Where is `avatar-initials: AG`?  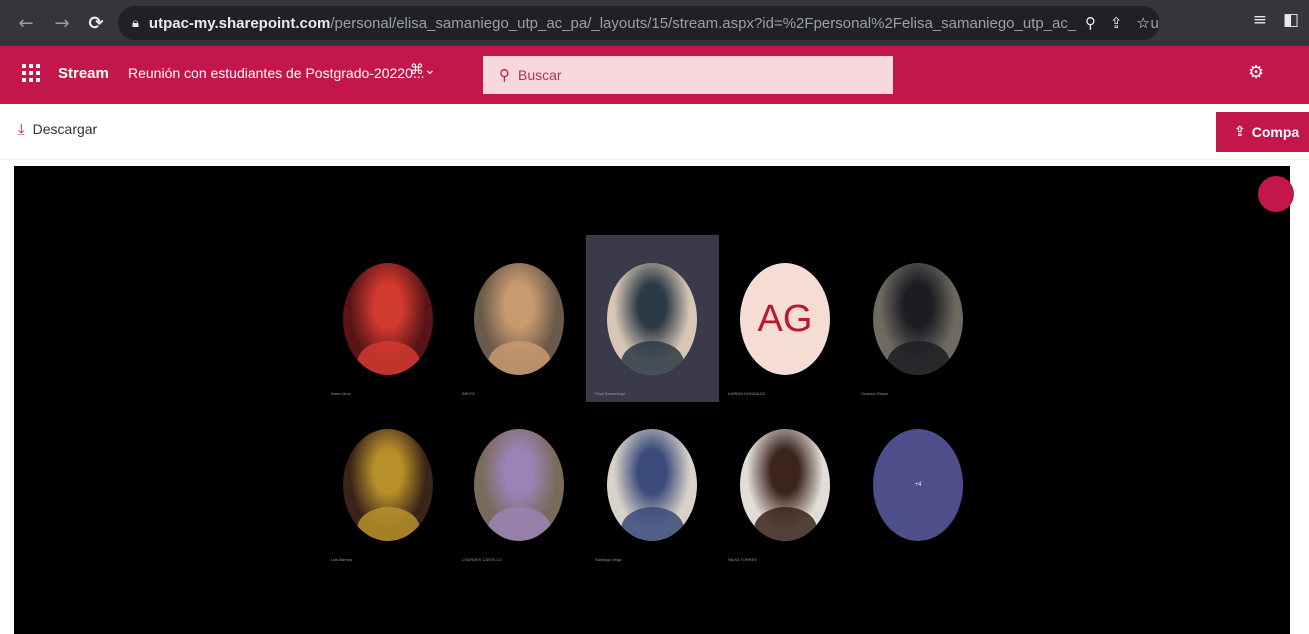 avatar-initials: AG is located at coordinates (785, 319).